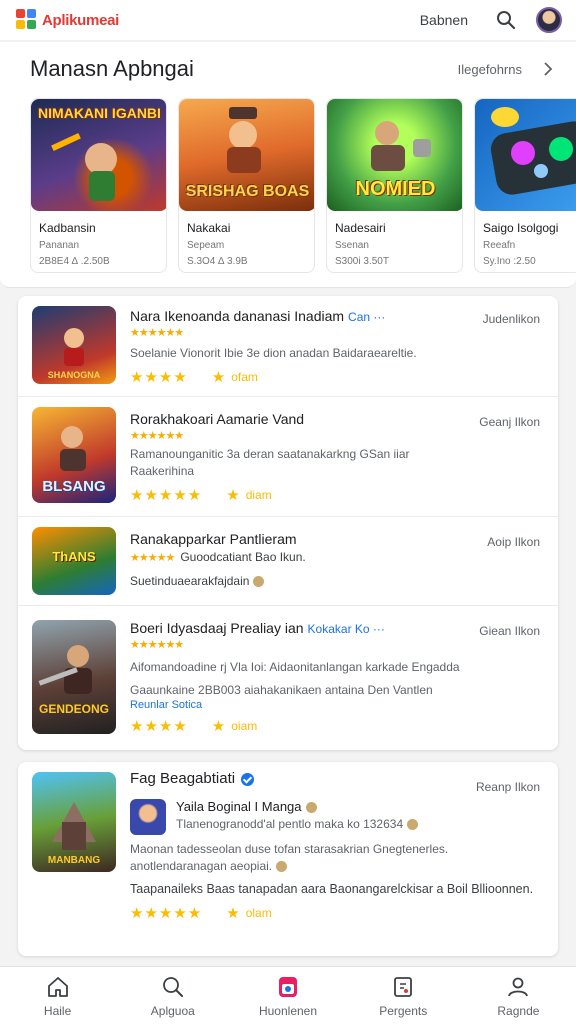 Image resolution: width=576 pixels, height=1024 pixels. What do you see at coordinates (98, 155) in the screenshot?
I see `app-artwork: NIMAKANI IGANBI` at bounding box center [98, 155].